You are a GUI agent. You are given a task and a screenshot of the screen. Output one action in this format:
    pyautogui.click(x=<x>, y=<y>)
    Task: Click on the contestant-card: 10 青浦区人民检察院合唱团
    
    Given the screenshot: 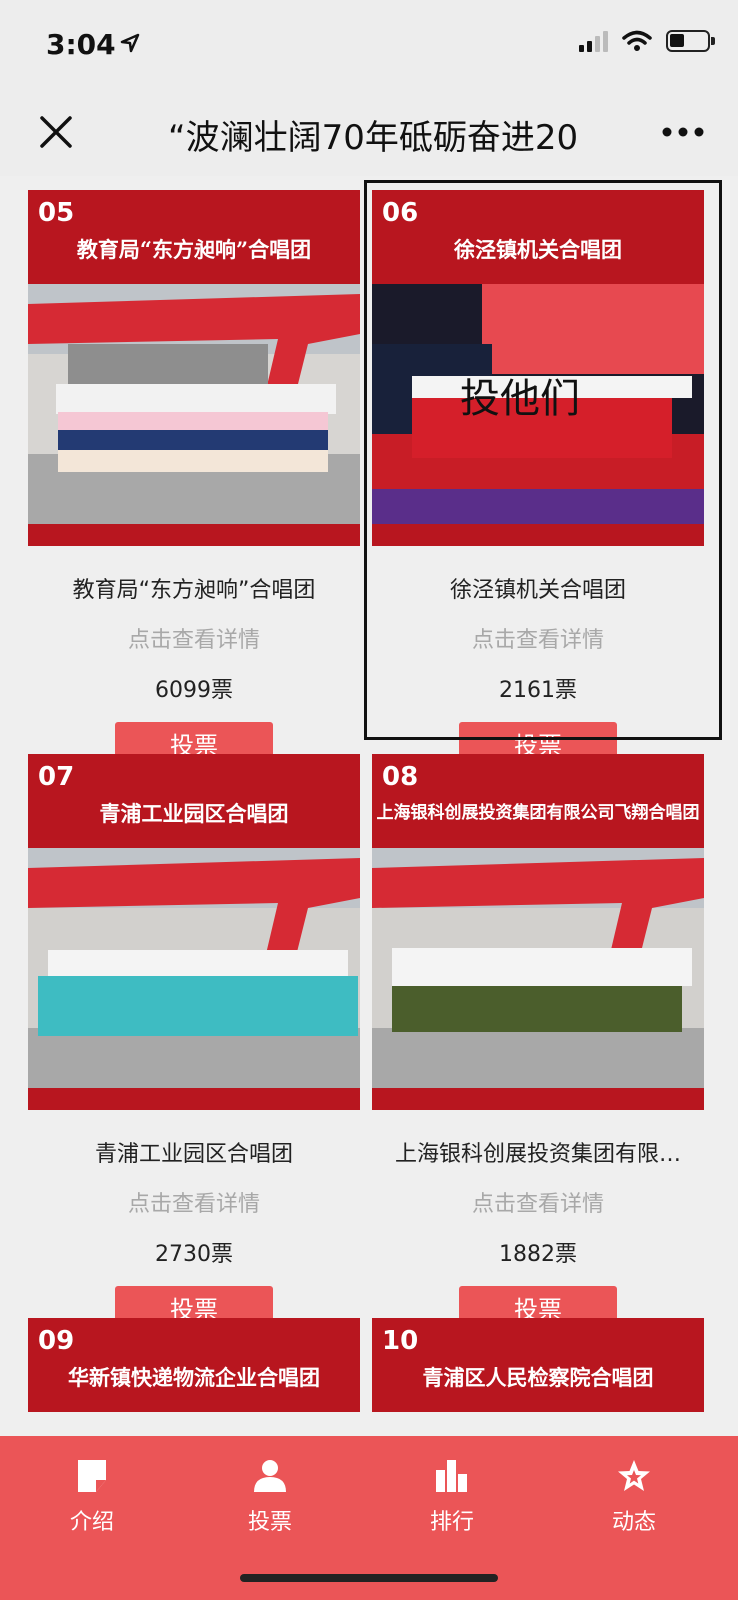 What is the action you would take?
    pyautogui.click(x=538, y=1365)
    